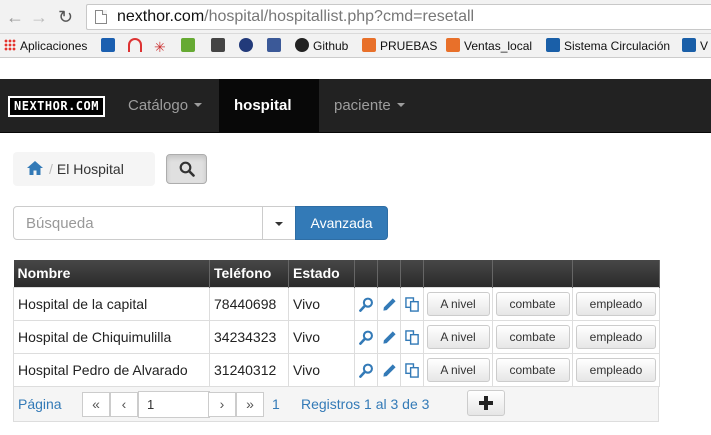  I want to click on next-page-button: ›, so click(222, 404).